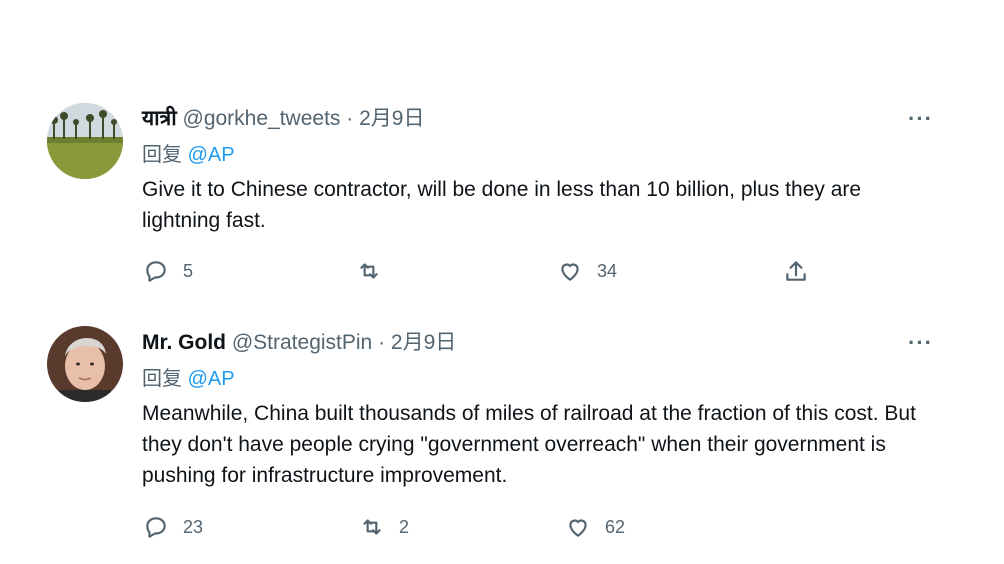  I want to click on share-button, so click(796, 271).